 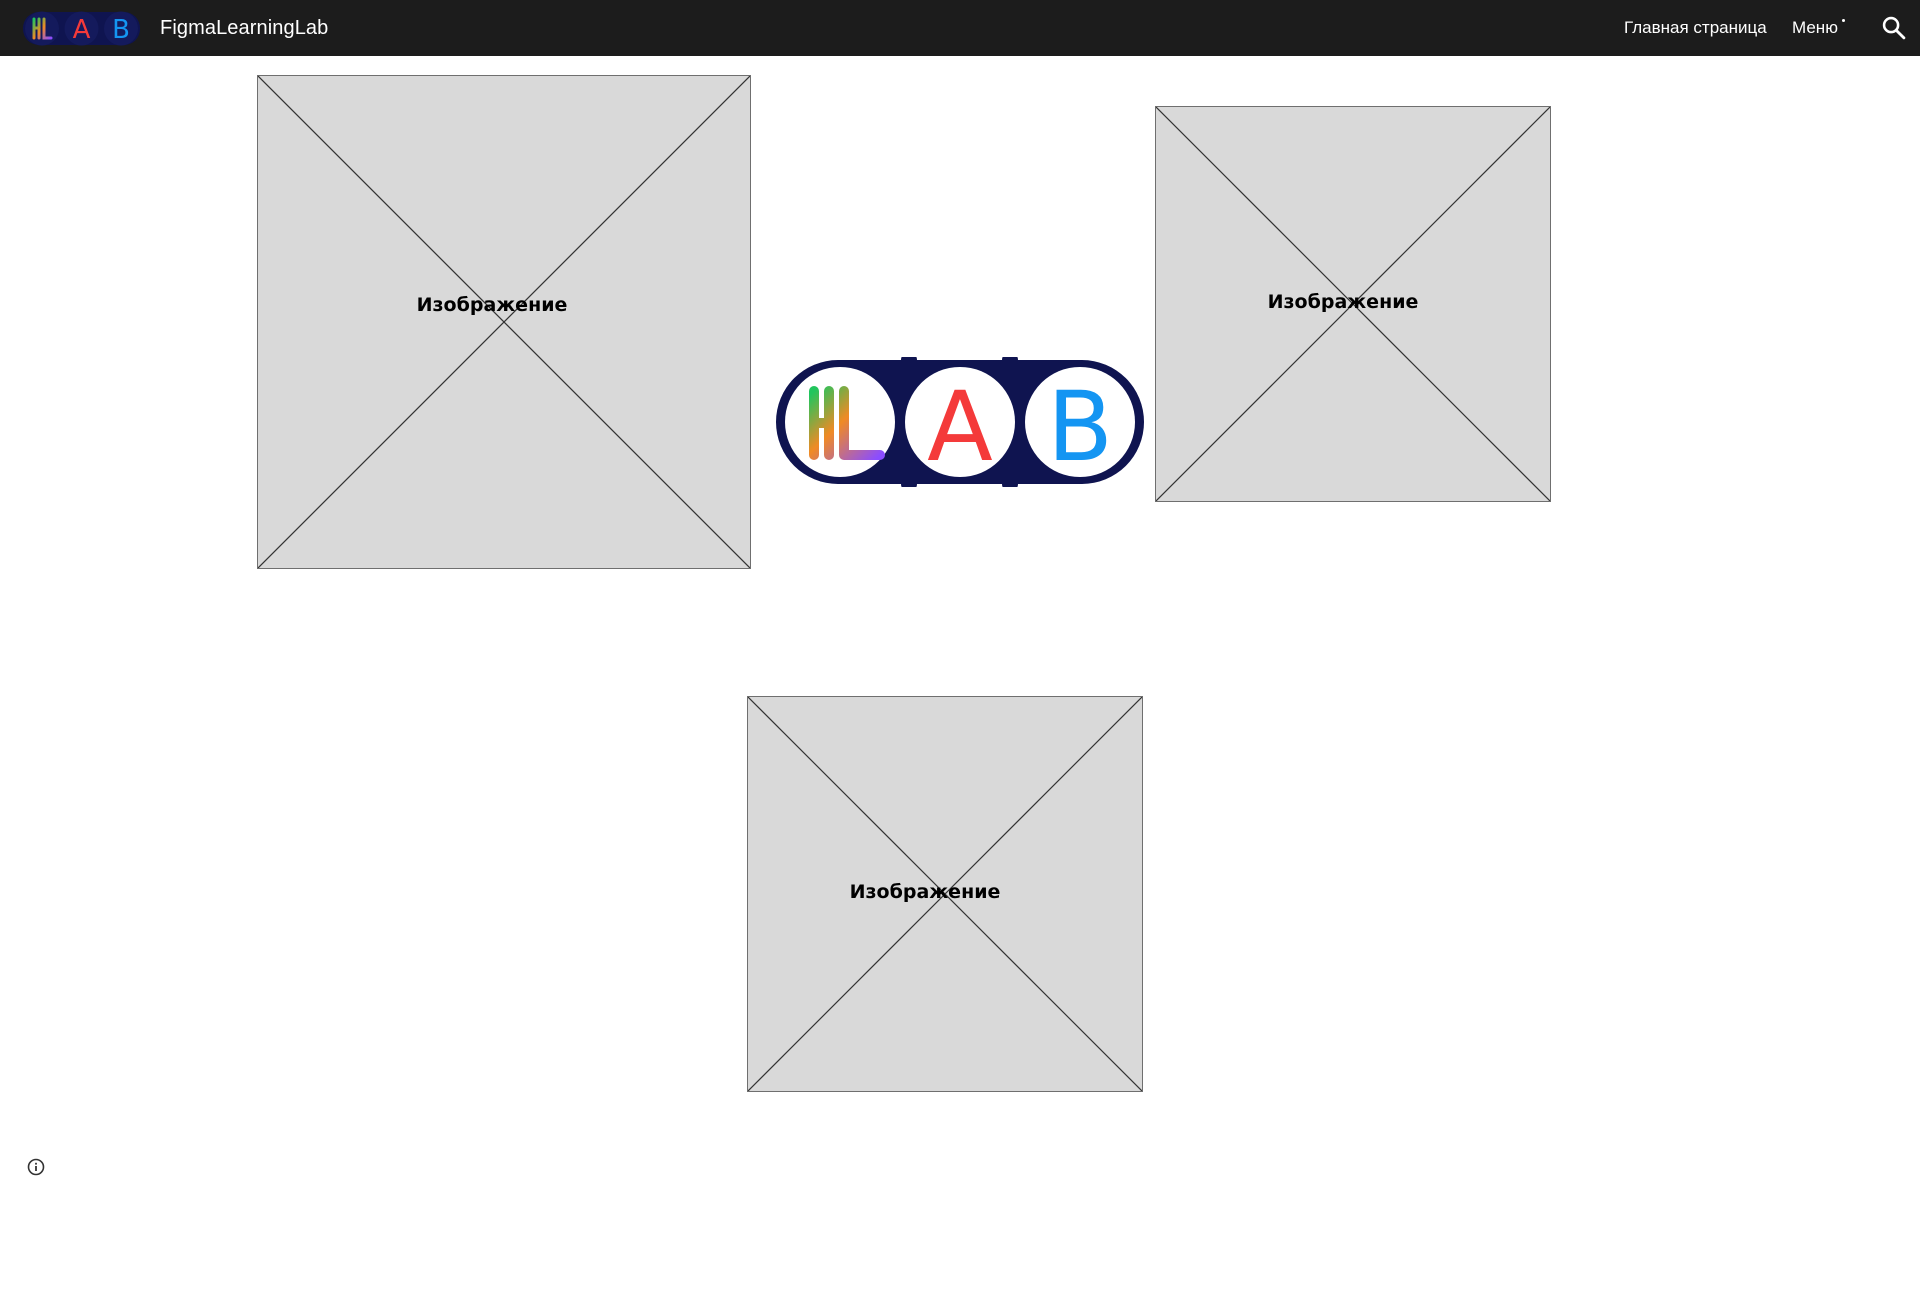 What do you see at coordinates (244, 28) in the screenshot?
I see `site-title: FigmaLearningLab` at bounding box center [244, 28].